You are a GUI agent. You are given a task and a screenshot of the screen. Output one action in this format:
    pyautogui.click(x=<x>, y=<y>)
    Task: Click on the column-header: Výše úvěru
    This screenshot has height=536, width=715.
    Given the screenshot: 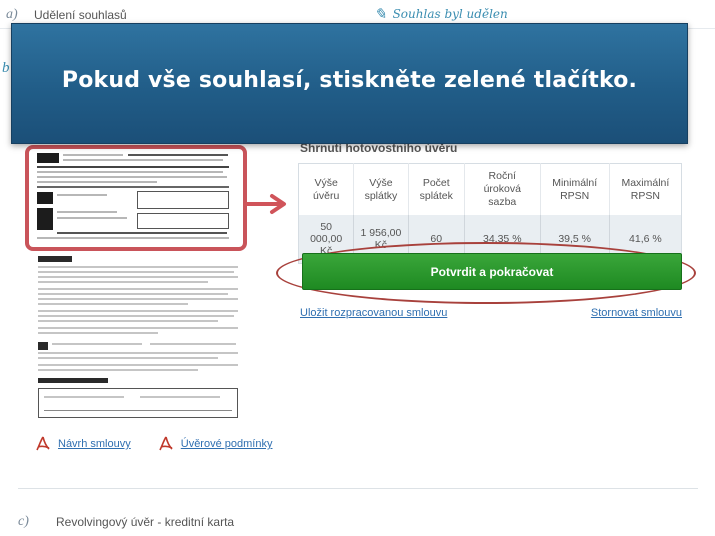 What is the action you would take?
    pyautogui.click(x=326, y=189)
    